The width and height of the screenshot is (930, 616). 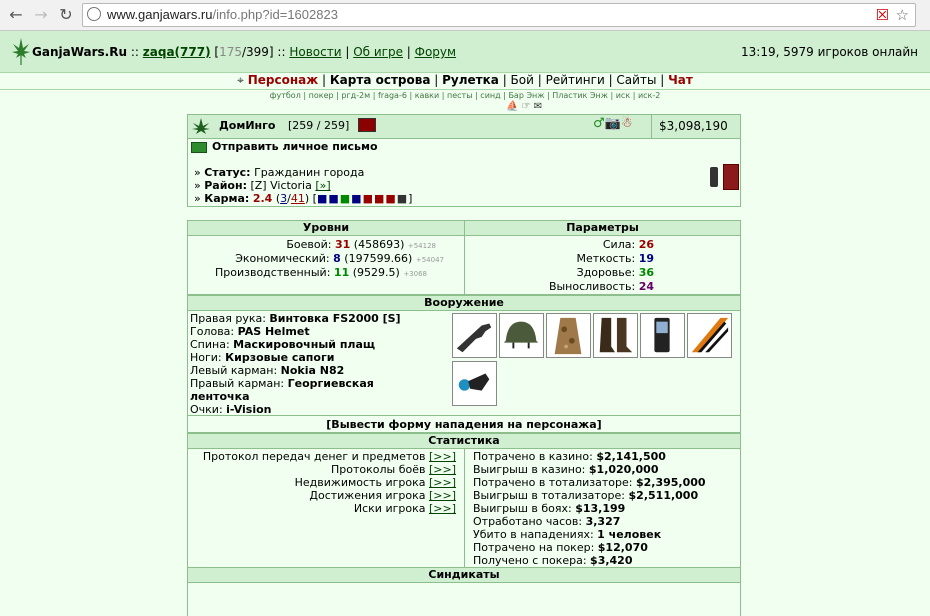 I want to click on sub-isk: иск, so click(x=623, y=95).